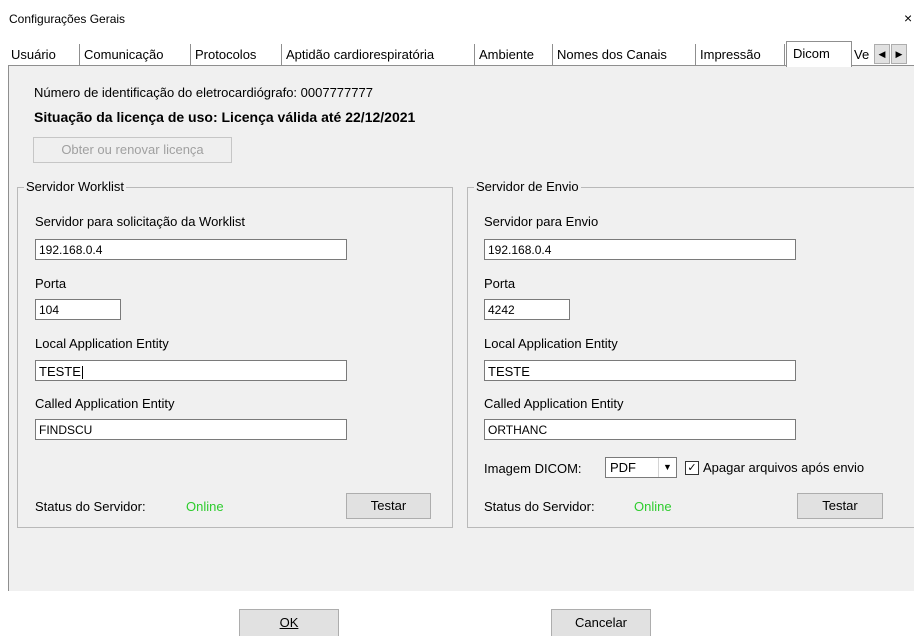  What do you see at coordinates (78, 309) in the screenshot?
I see `worklist-port-input: 104` at bounding box center [78, 309].